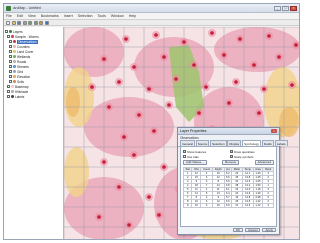 This screenshot has height=243, width=320. I want to click on menu-edit: Edit, so click(20, 16).